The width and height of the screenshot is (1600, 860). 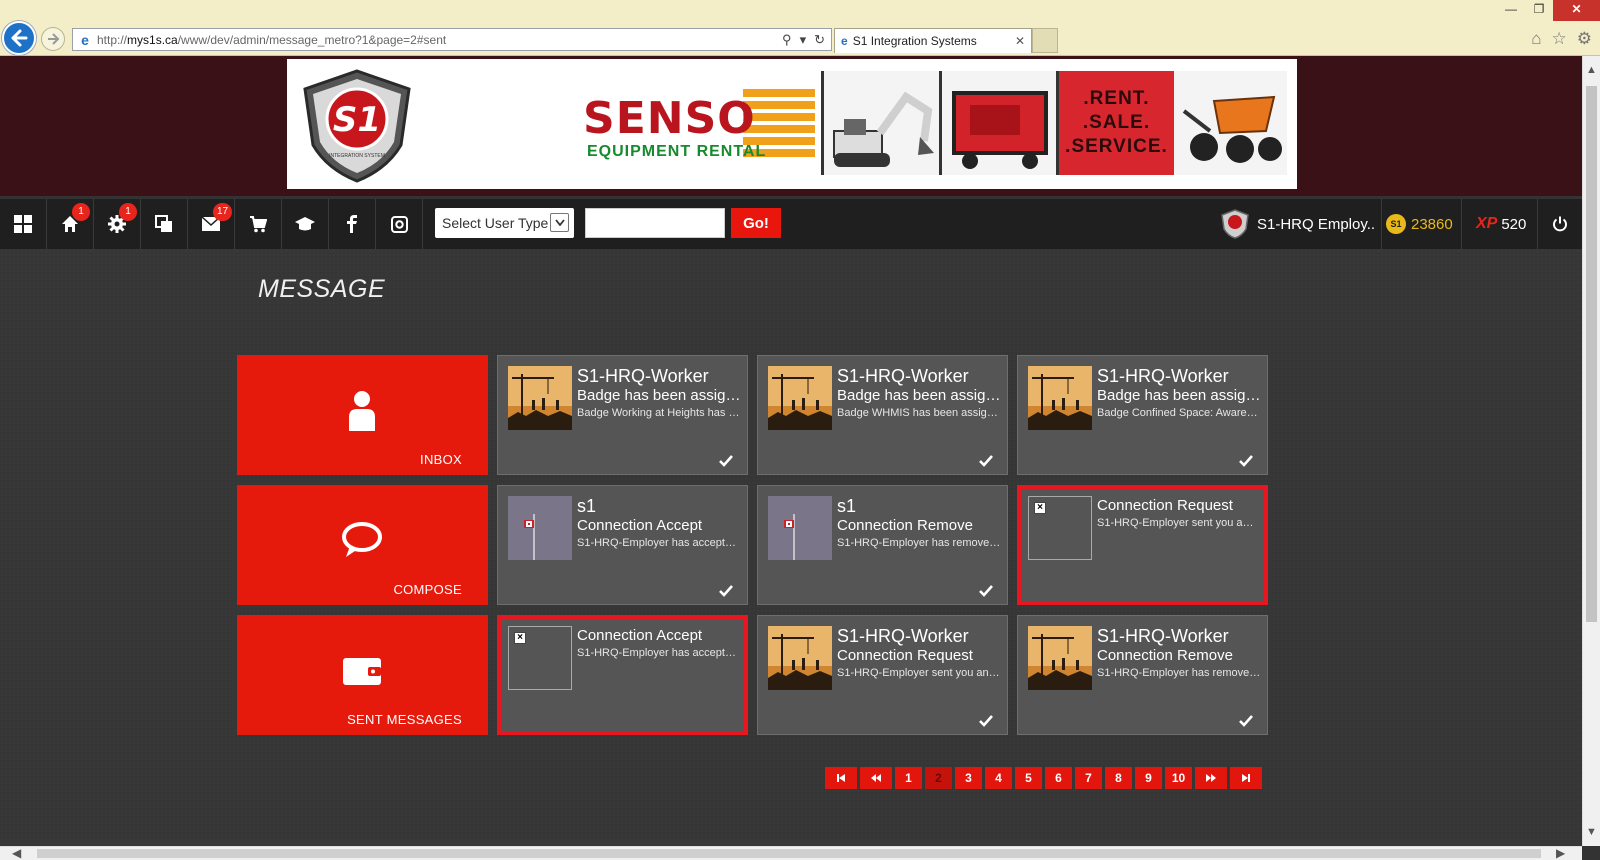 I want to click on read-check-icon, so click(x=986, y=461).